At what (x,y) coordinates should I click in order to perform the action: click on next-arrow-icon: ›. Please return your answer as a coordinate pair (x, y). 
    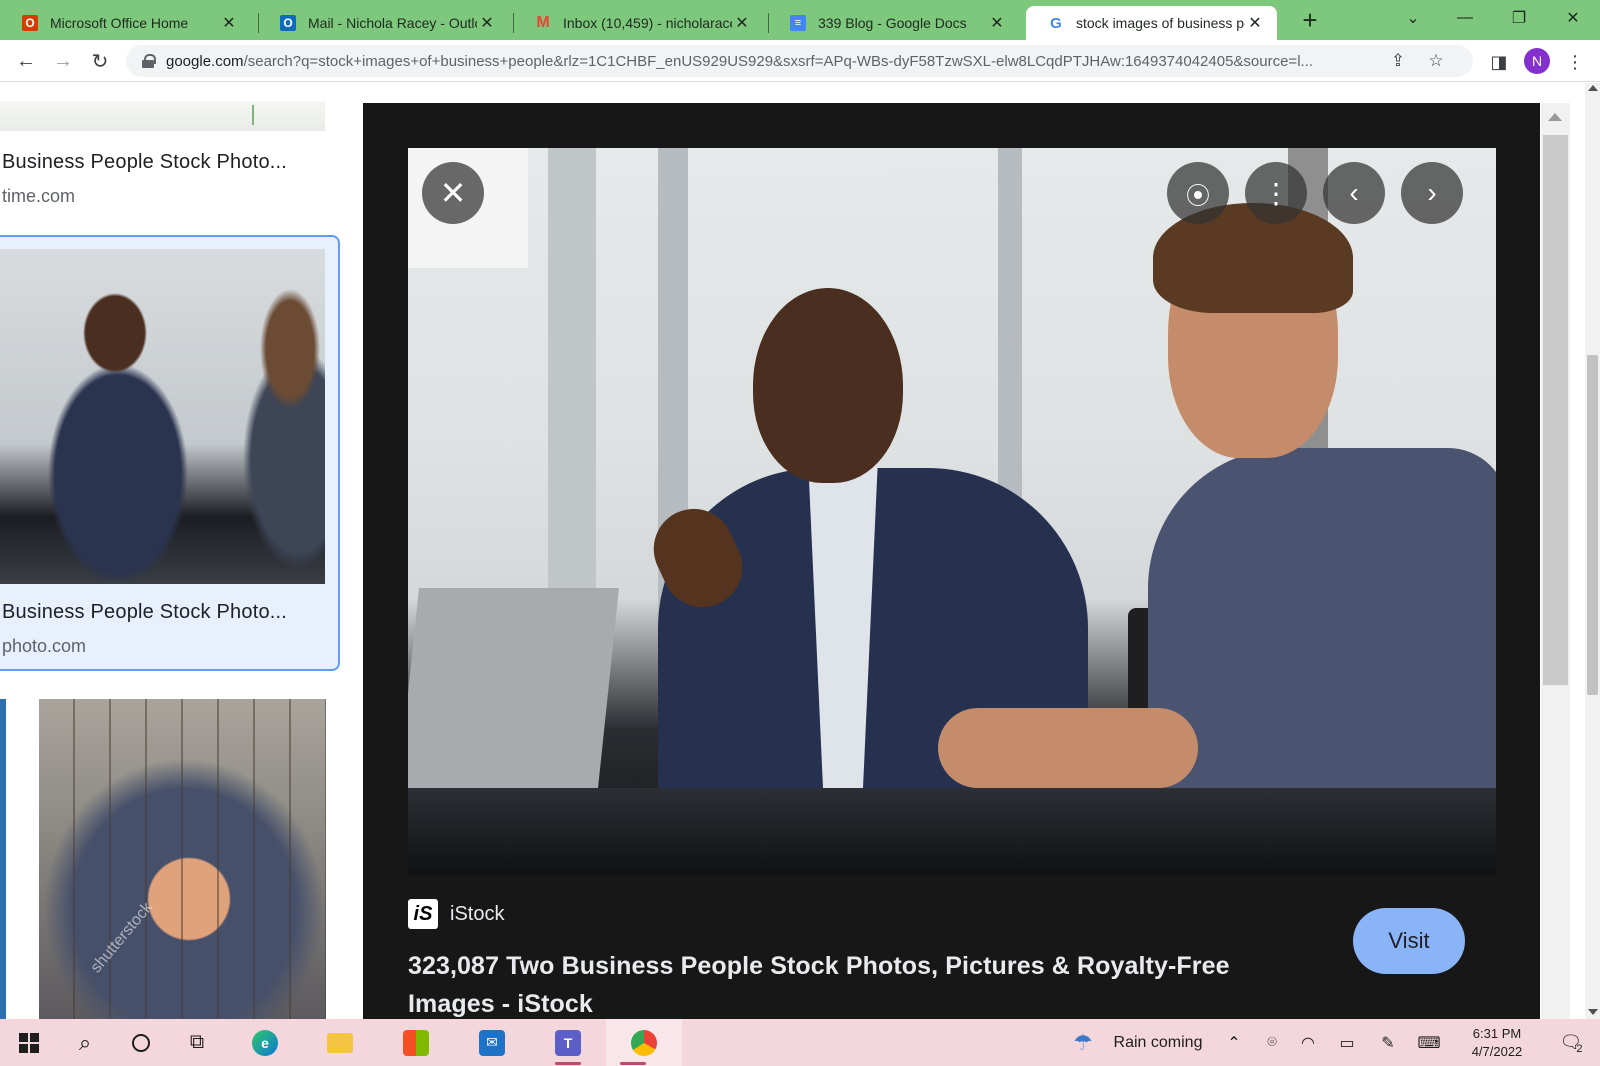
    Looking at the image, I should click on (1432, 193).